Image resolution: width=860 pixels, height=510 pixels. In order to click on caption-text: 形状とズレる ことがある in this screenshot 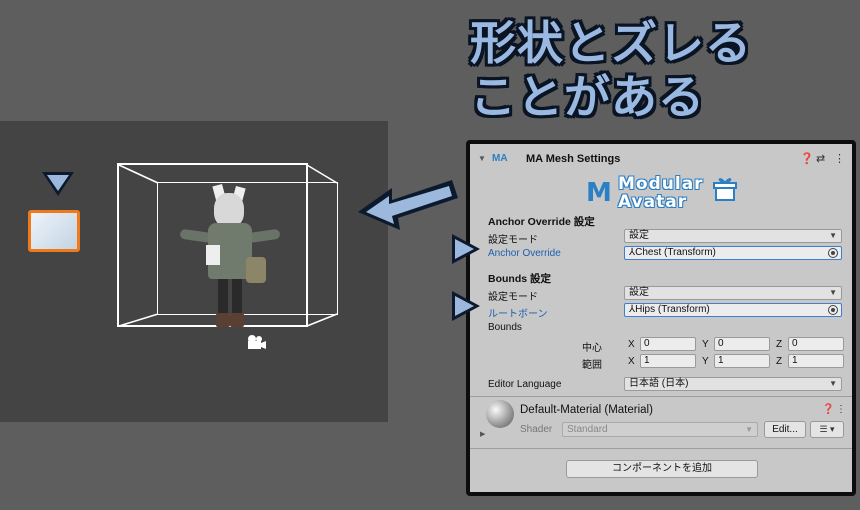, I will do `click(611, 70)`.